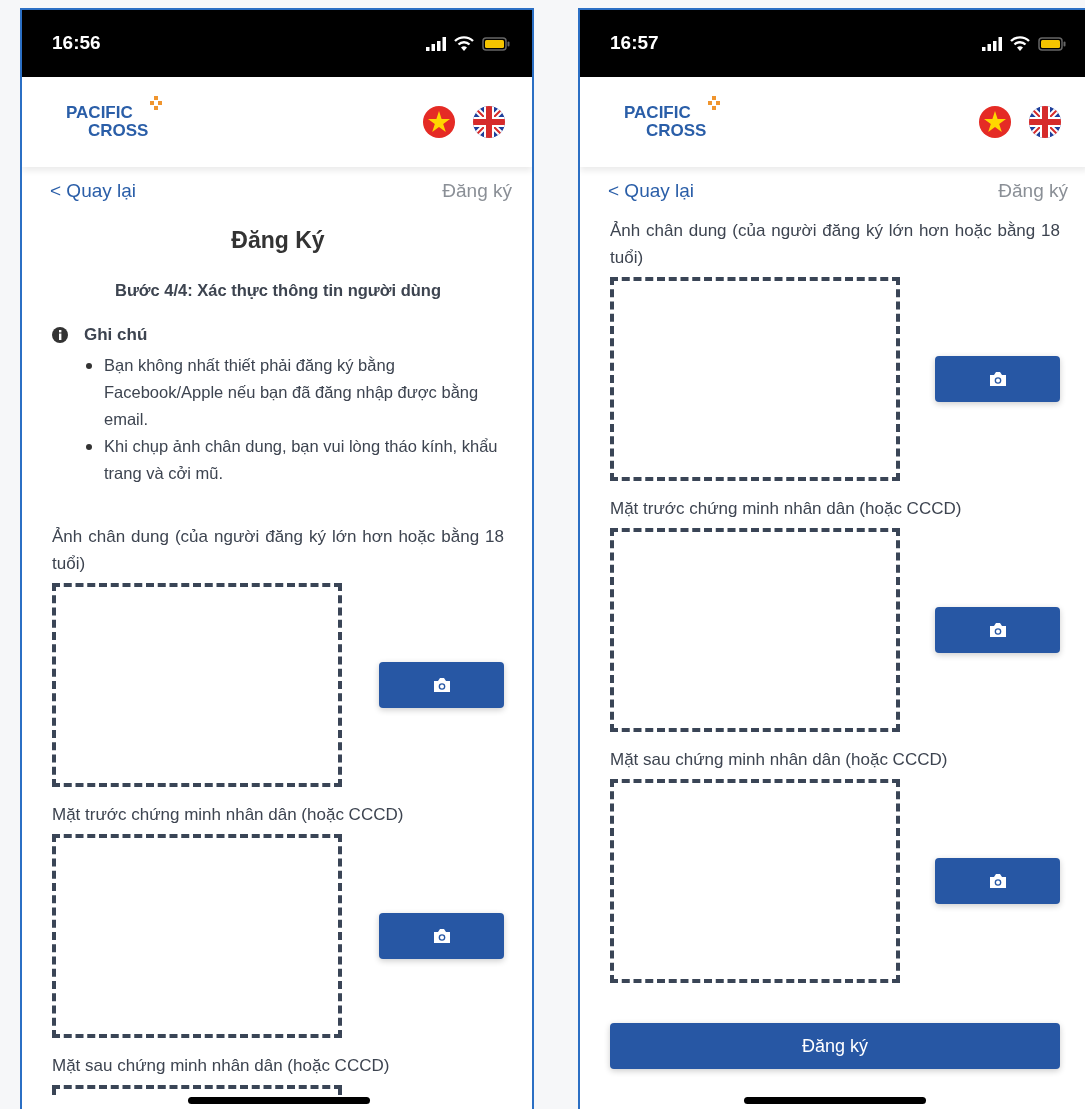  I want to click on status-time: 16:57, so click(634, 43).